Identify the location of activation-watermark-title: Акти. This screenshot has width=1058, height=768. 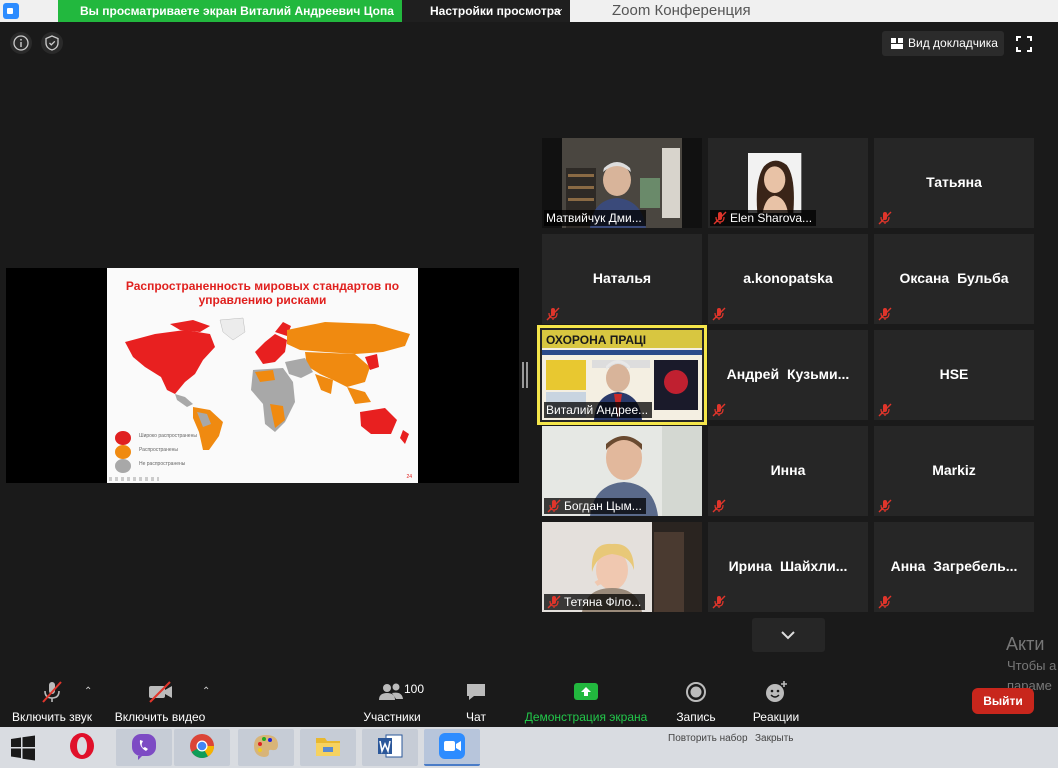
(1025, 644).